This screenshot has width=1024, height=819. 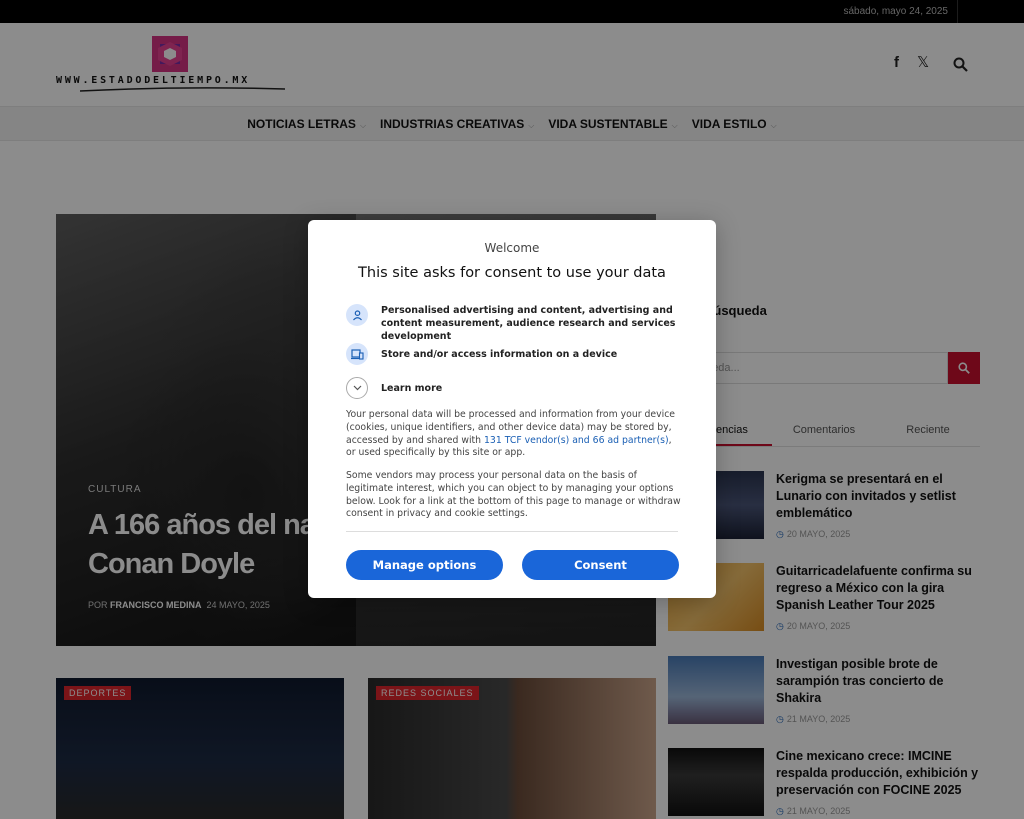 What do you see at coordinates (357, 315) in the screenshot?
I see `person-icon` at bounding box center [357, 315].